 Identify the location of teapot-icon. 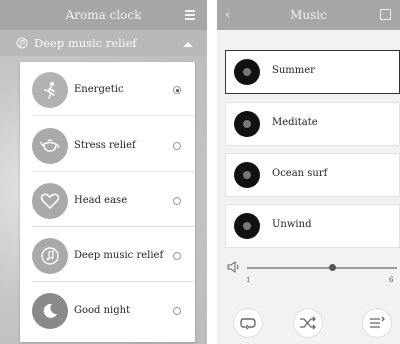
(50, 146).